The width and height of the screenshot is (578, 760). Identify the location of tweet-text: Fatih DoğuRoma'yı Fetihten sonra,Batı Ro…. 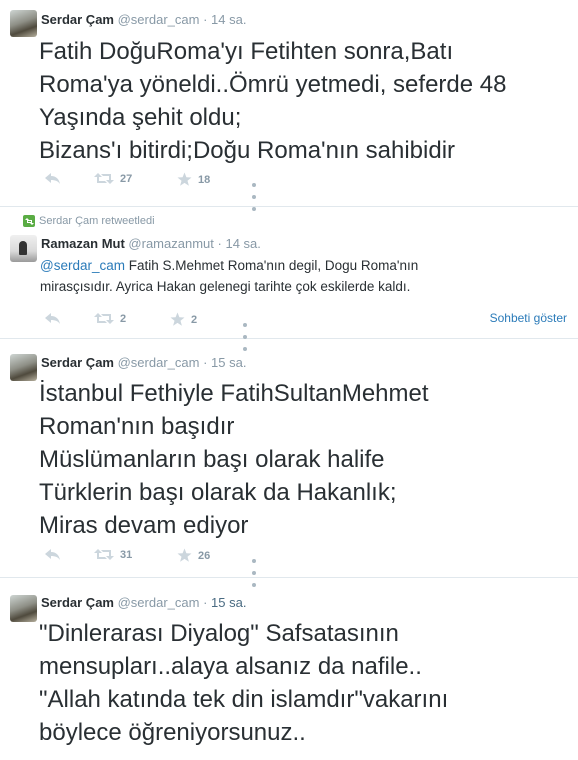
(273, 101).